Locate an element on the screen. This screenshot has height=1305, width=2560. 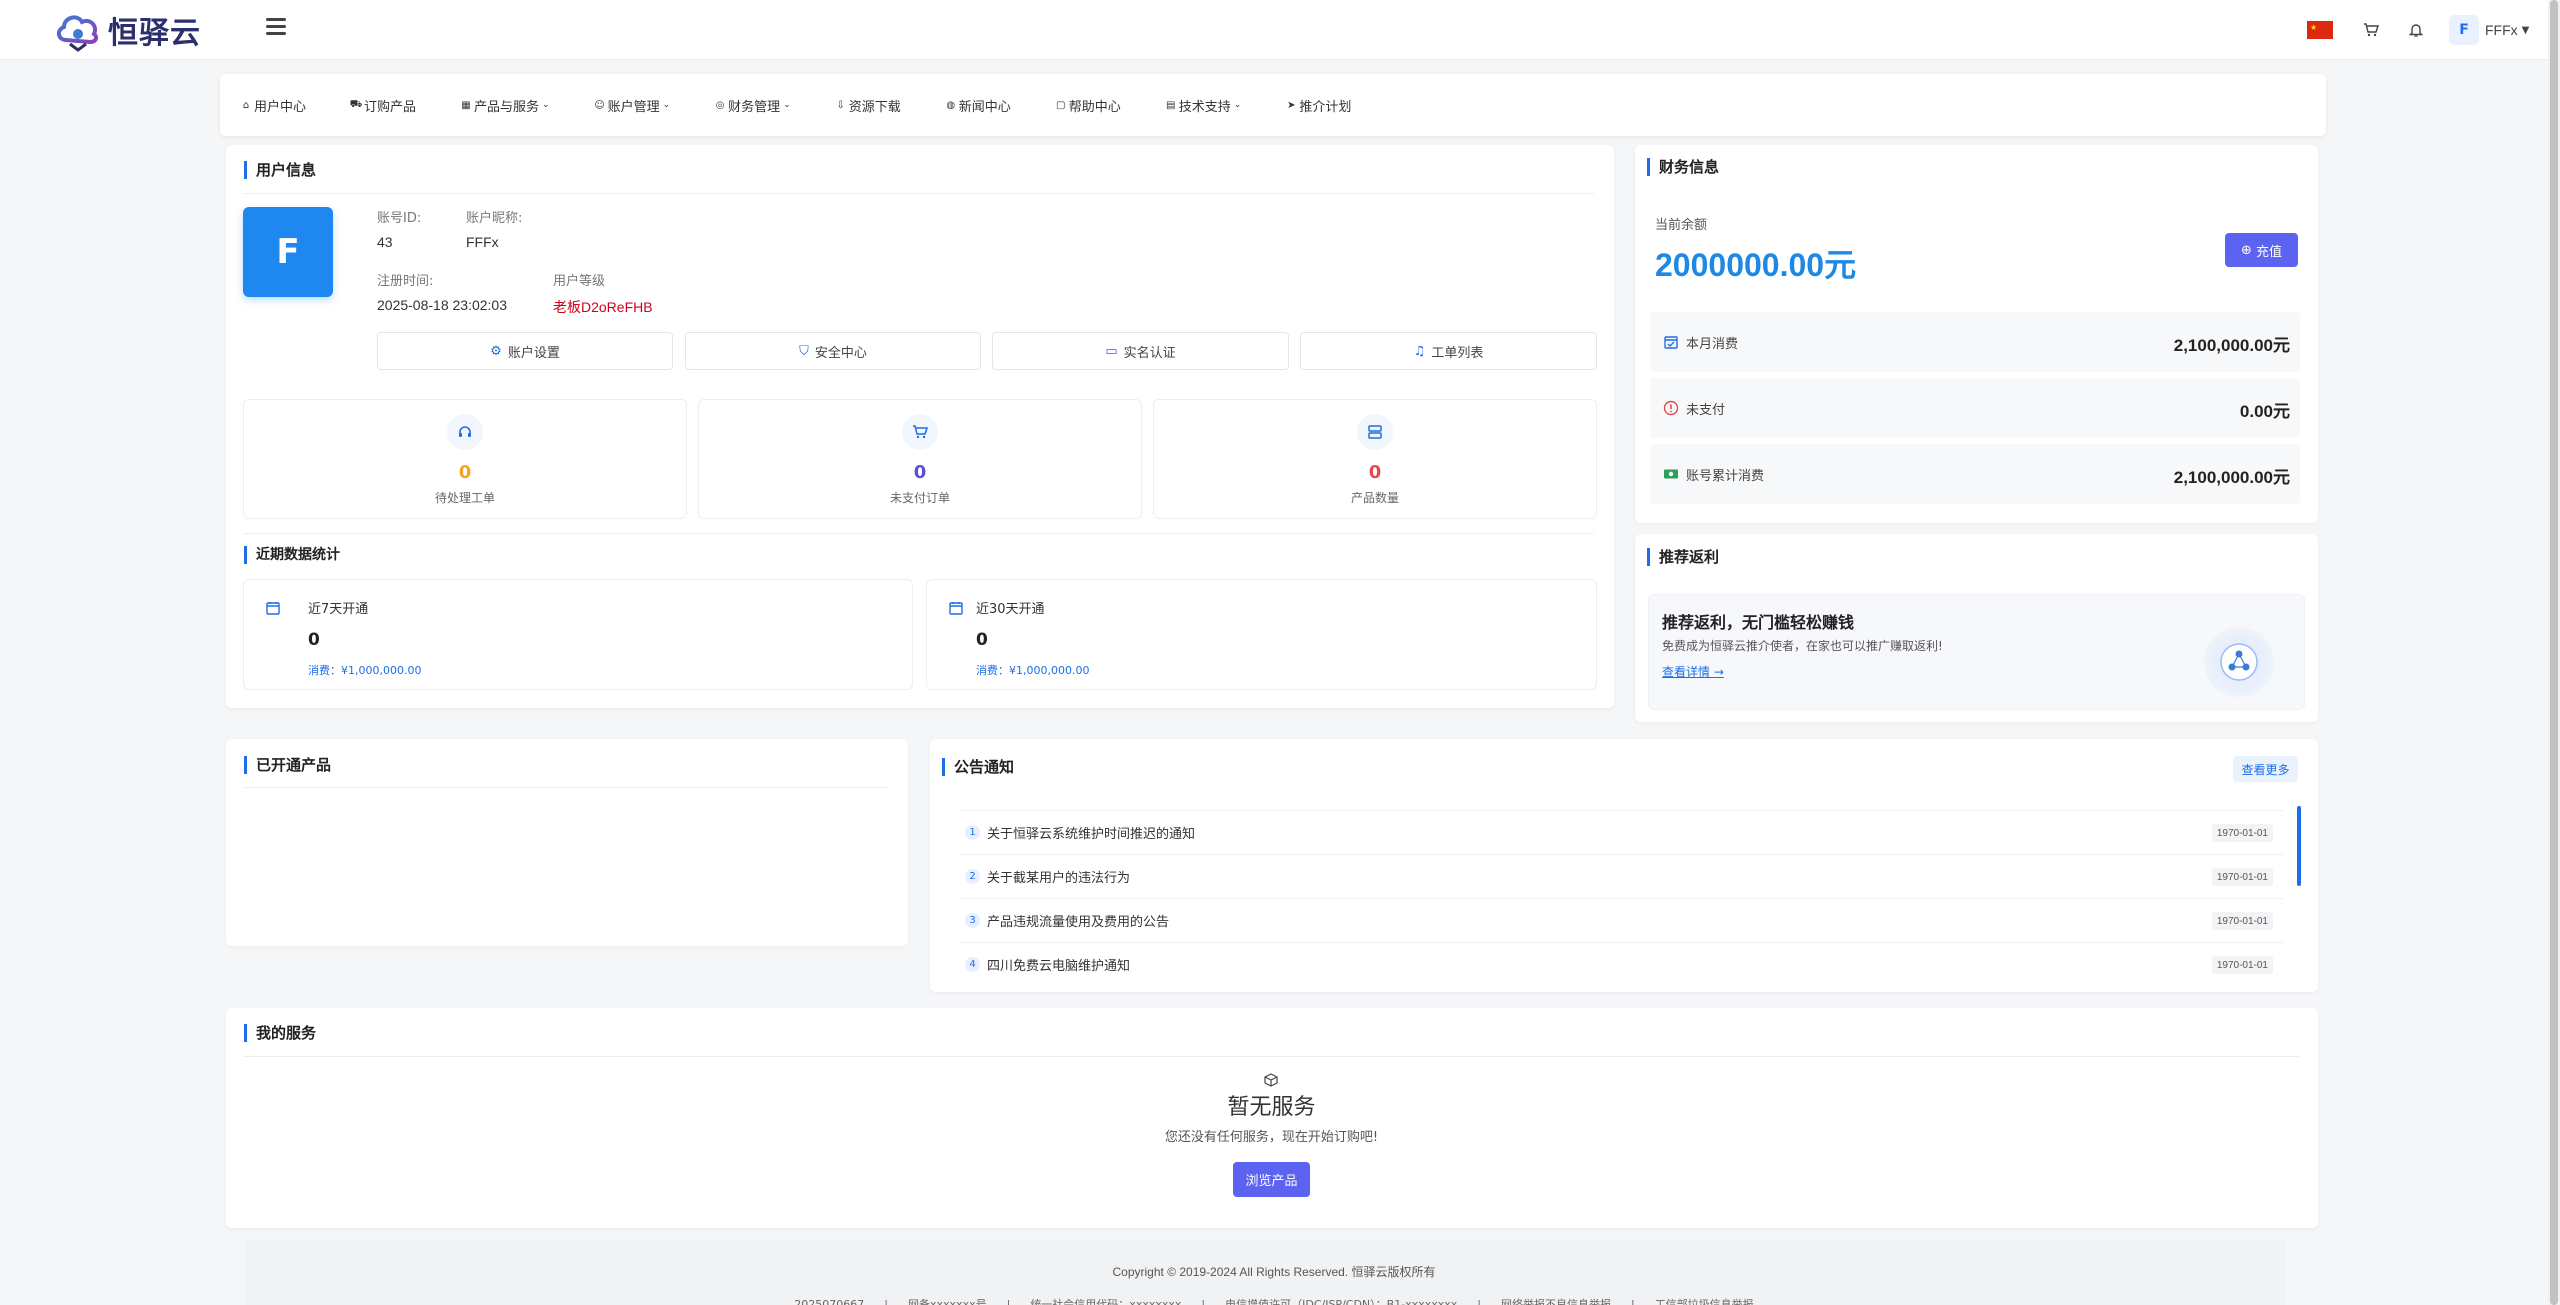
nickname-value: FFFx is located at coordinates (482, 242).